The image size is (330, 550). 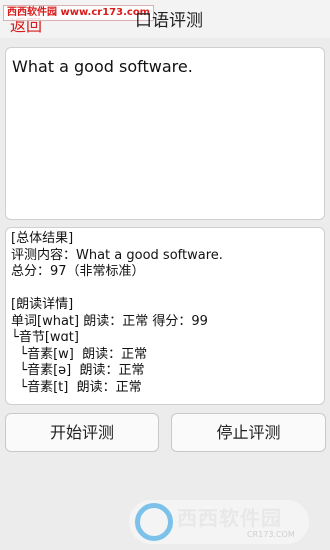 What do you see at coordinates (248, 432) in the screenshot?
I see `stop-evaluation-button: 停止评测` at bounding box center [248, 432].